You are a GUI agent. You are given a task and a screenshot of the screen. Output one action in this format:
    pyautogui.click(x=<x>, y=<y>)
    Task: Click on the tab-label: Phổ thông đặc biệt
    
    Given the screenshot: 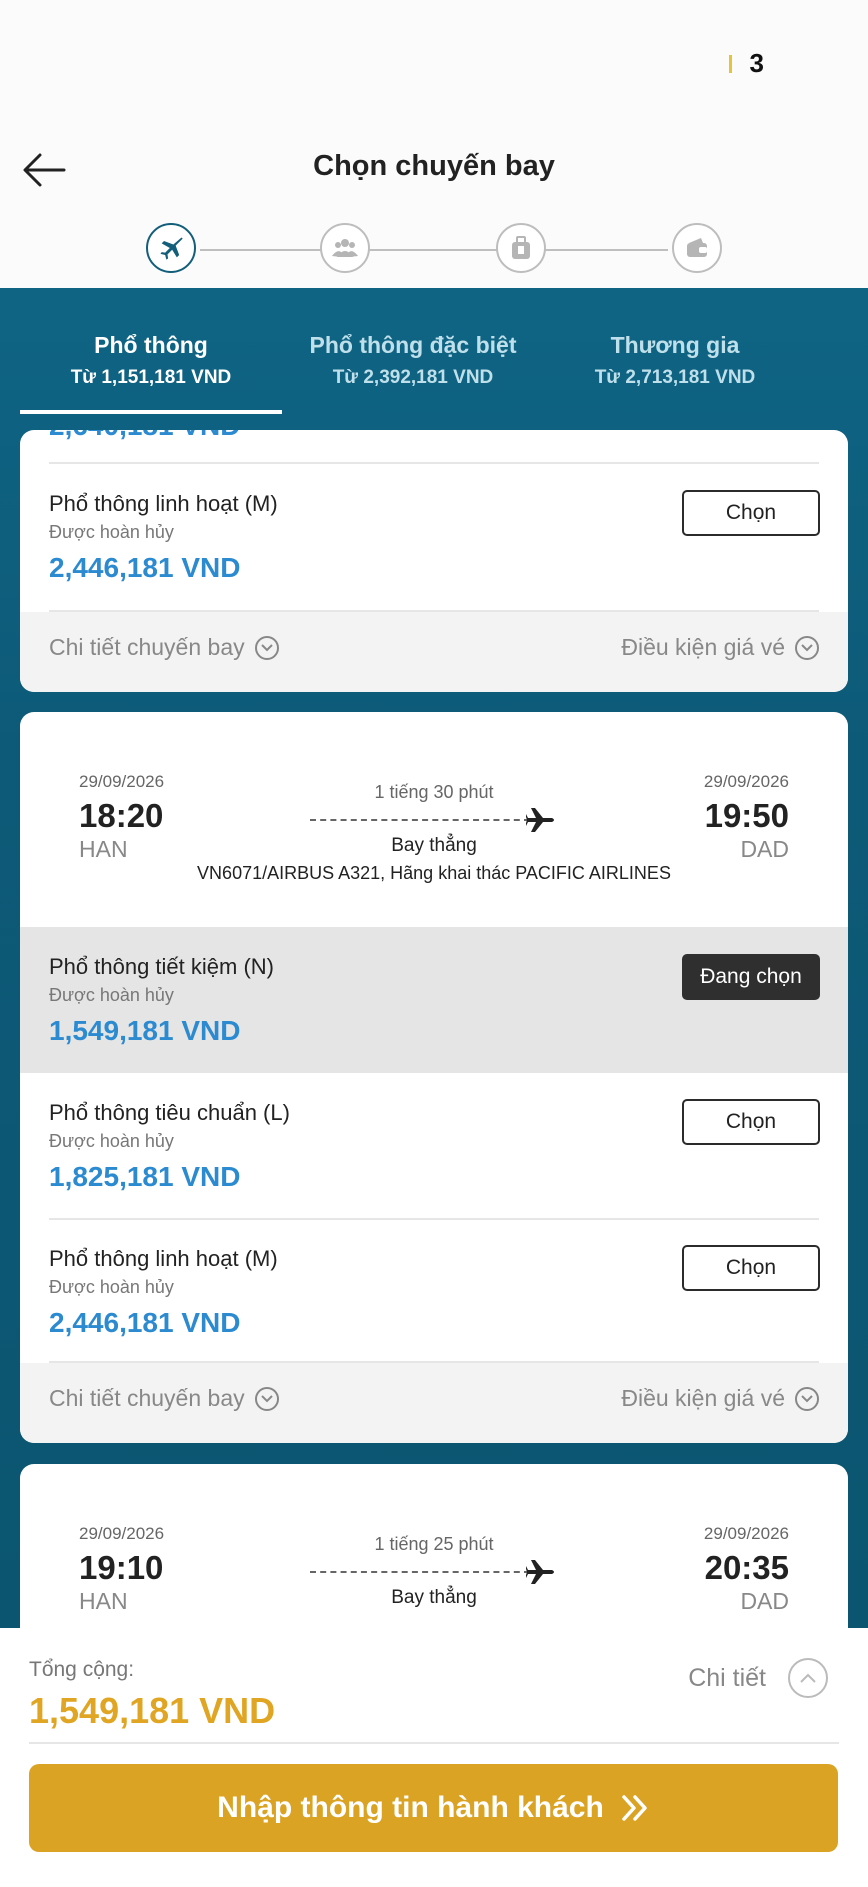 What is the action you would take?
    pyautogui.click(x=413, y=345)
    